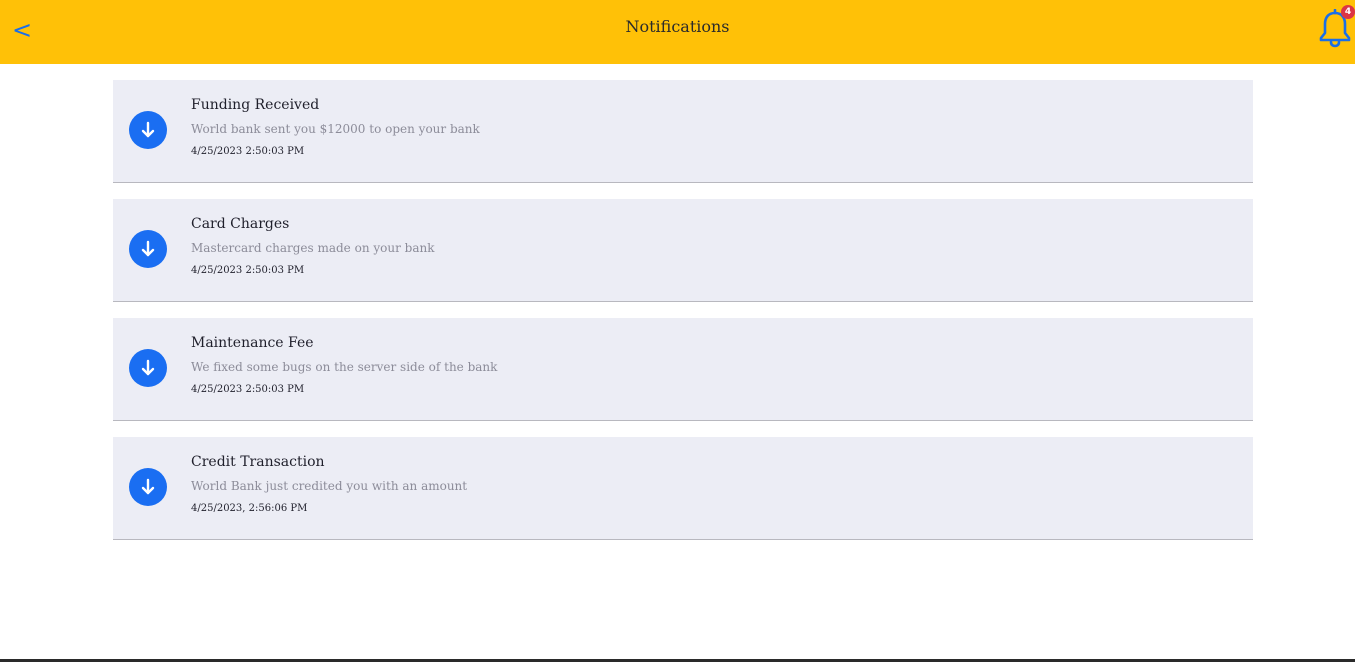 The height and width of the screenshot is (662, 1355). I want to click on notification-title: Credit Transaction, so click(258, 462).